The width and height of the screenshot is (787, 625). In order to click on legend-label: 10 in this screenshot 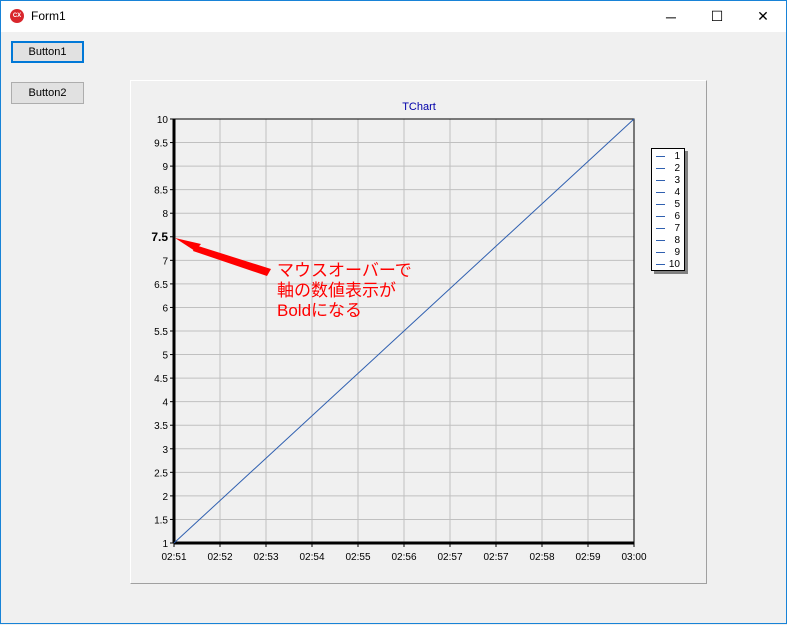, I will do `click(674, 264)`.